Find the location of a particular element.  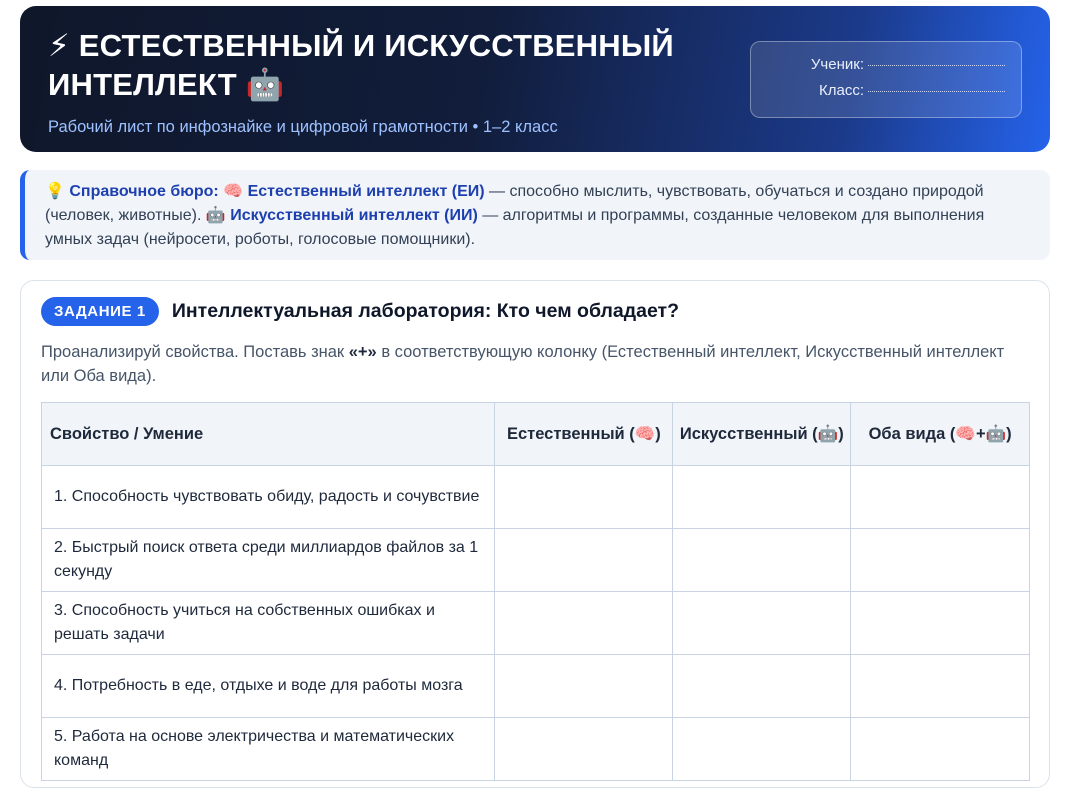

student-info-box: Ученик: Класс: is located at coordinates (886, 79).